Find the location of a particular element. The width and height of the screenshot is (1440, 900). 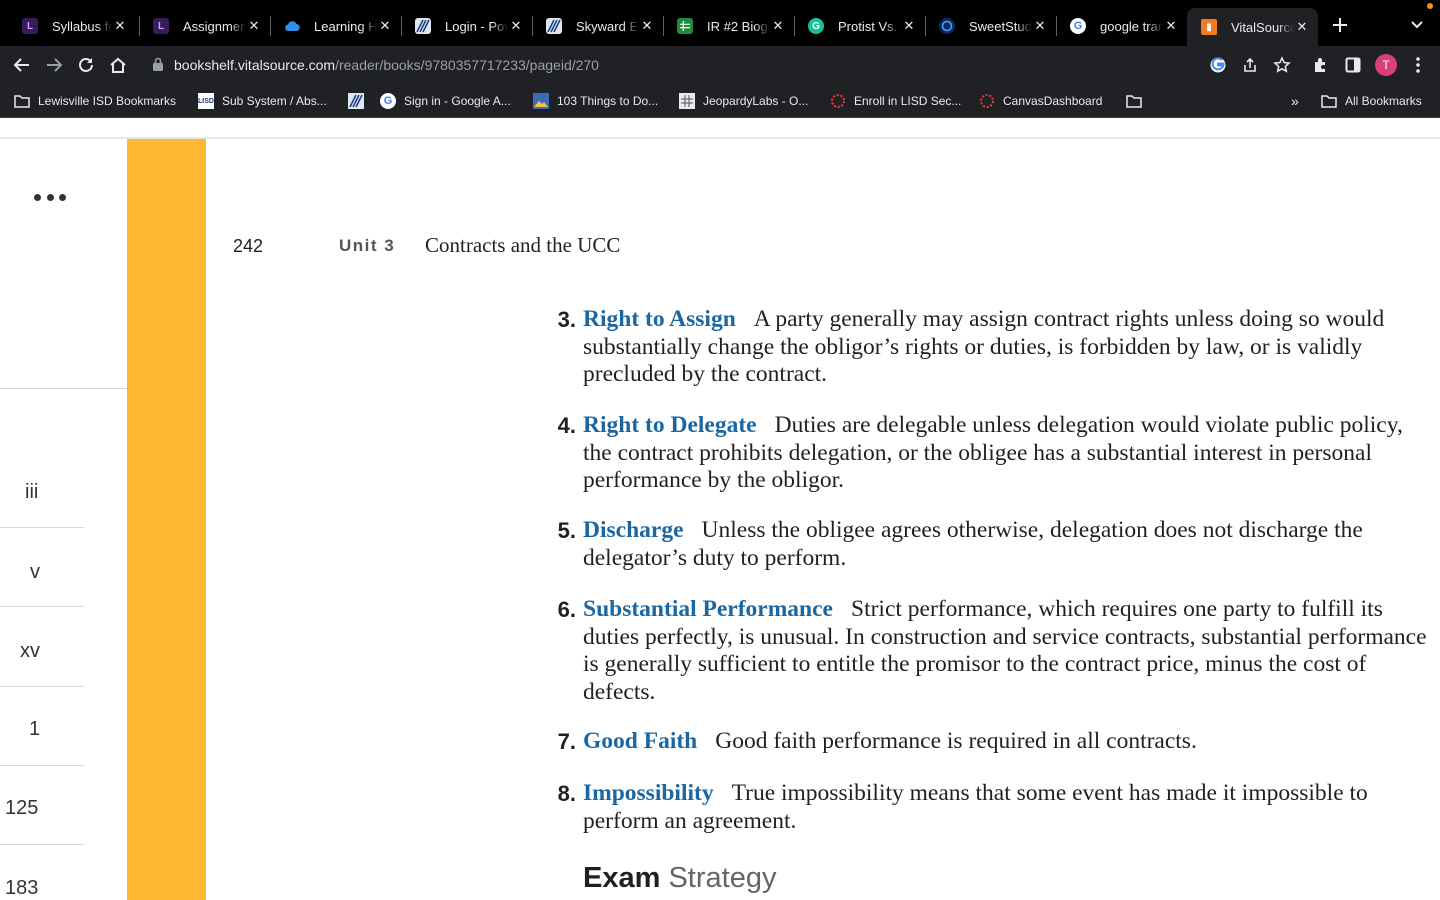

bookmark-canvas-dashboard: CanvasDashboard is located at coordinates (1040, 101).